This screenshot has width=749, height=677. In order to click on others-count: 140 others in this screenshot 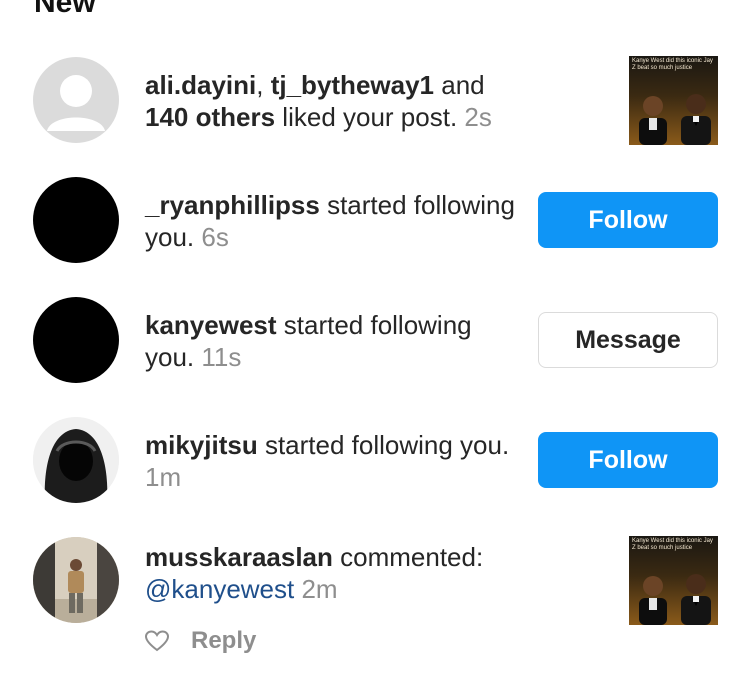, I will do `click(210, 117)`.